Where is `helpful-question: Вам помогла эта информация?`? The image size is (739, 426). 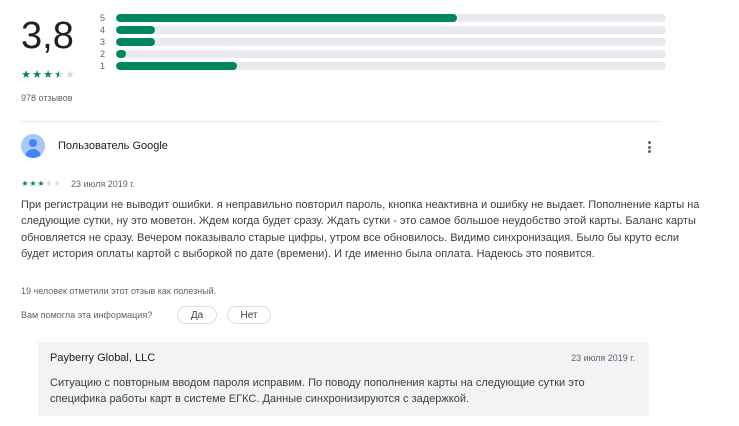
helpful-question: Вам помогла эта информация? is located at coordinates (87, 315).